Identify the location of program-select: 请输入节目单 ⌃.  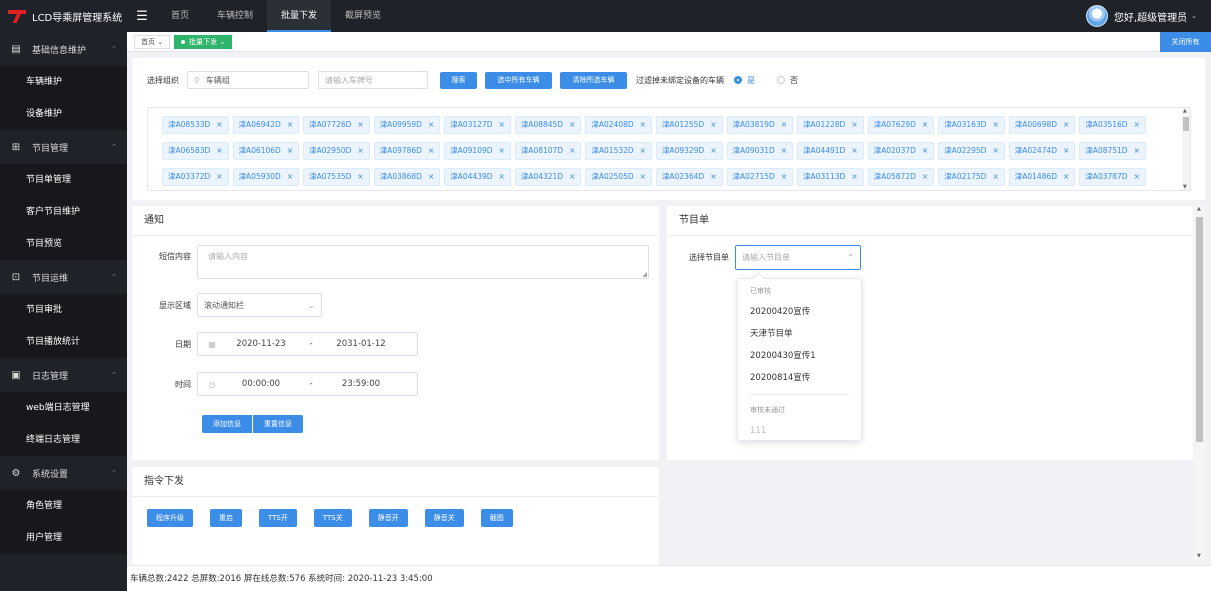
(798, 257).